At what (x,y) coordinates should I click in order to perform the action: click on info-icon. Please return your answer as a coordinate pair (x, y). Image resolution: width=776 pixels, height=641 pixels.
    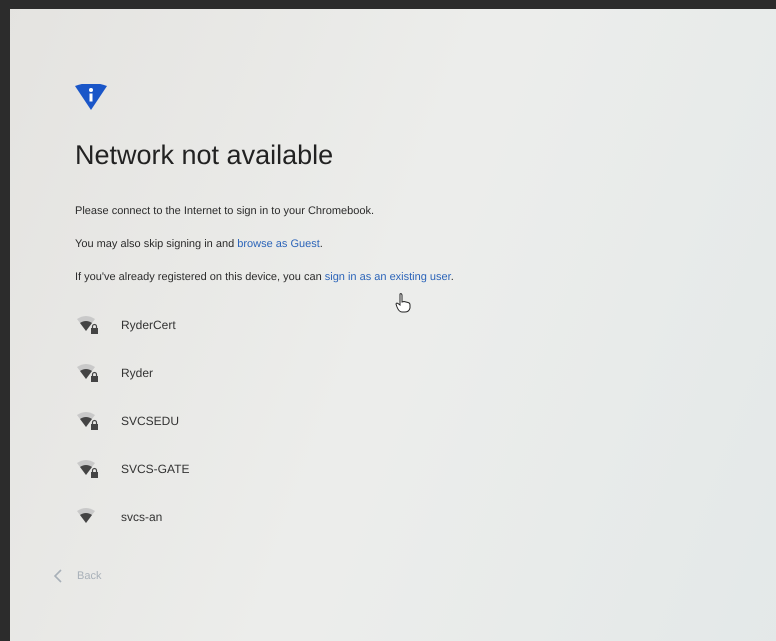
    Looking at the image, I should click on (91, 97).